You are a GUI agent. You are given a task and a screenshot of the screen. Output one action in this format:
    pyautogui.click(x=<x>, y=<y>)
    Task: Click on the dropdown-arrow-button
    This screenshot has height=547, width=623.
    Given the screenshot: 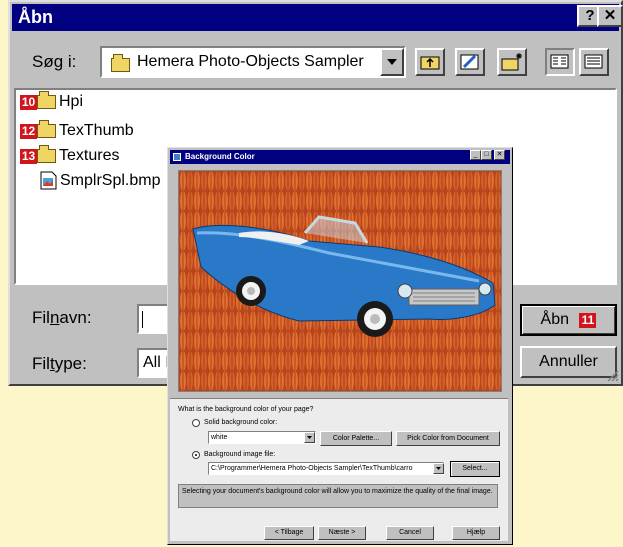 What is the action you would take?
    pyautogui.click(x=392, y=62)
    